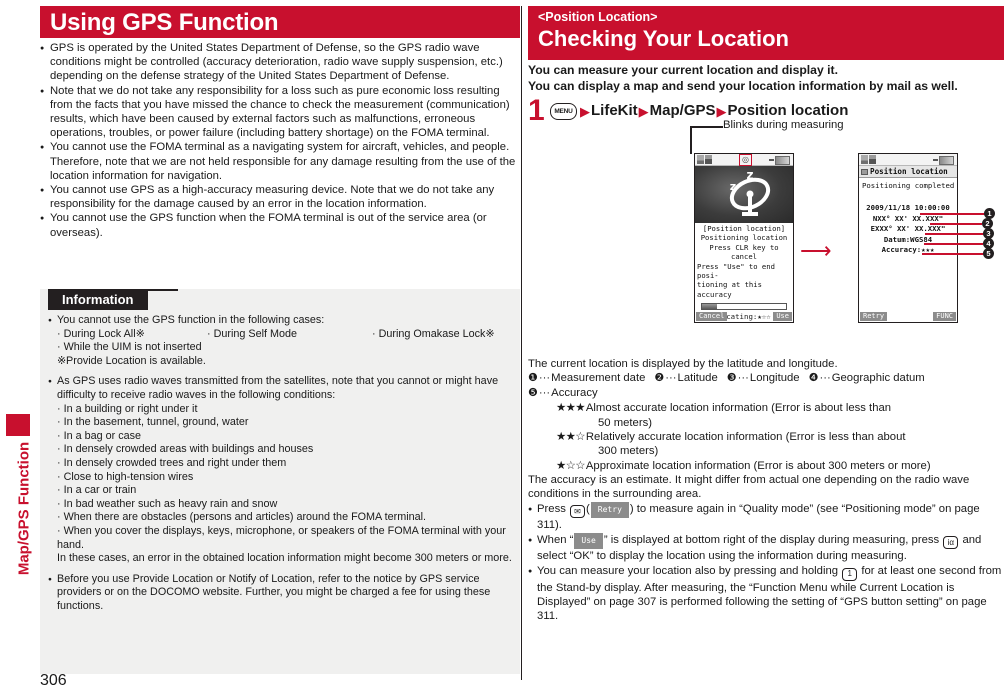 The width and height of the screenshot is (1004, 697). I want to click on callout-legend-row-5: ❺ ··· Accuracy, so click(766, 393).